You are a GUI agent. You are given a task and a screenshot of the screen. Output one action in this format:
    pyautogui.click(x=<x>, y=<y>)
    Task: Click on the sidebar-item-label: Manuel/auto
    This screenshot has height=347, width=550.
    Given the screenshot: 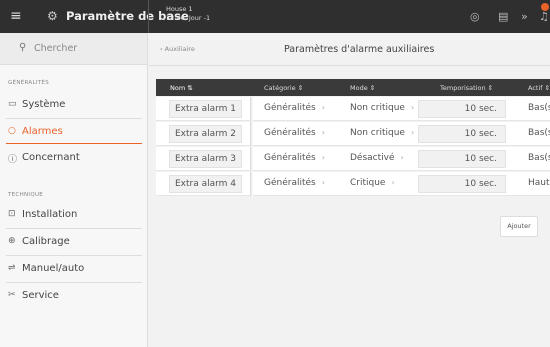 What is the action you would take?
    pyautogui.click(x=53, y=268)
    